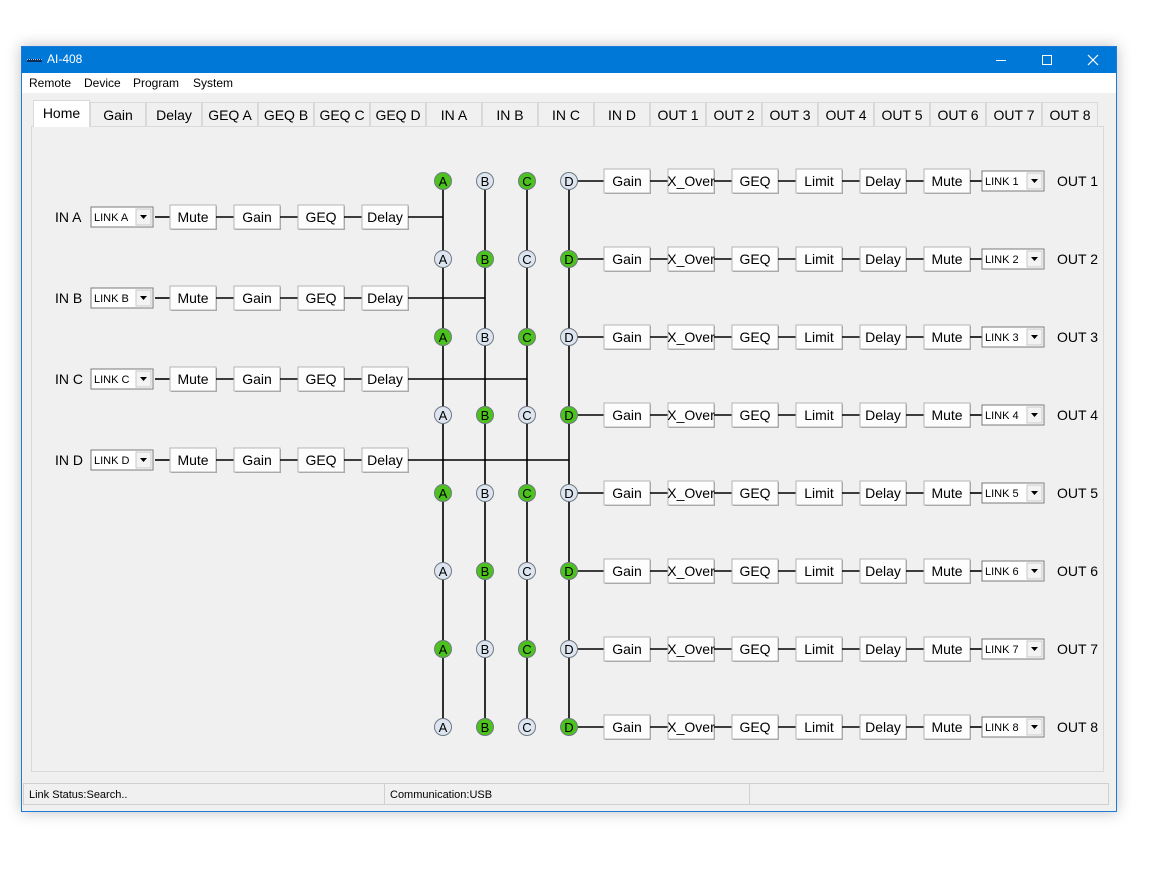 The image size is (1170, 874). Describe the element at coordinates (1077, 649) in the screenshot. I see `output-label-out-7: OUT 7` at that location.